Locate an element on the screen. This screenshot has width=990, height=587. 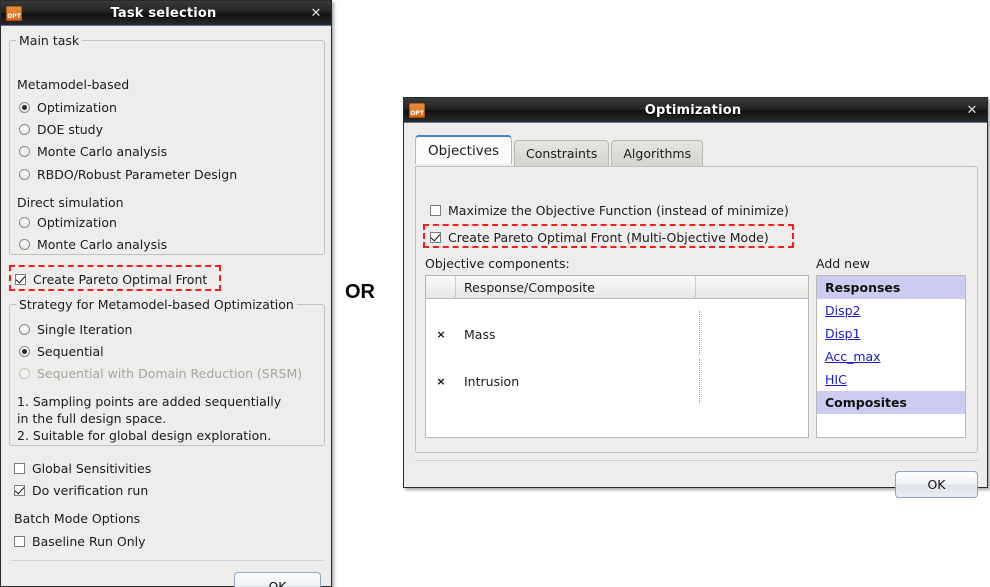
checkbox-label: Global Sensitivities is located at coordinates (92, 468).